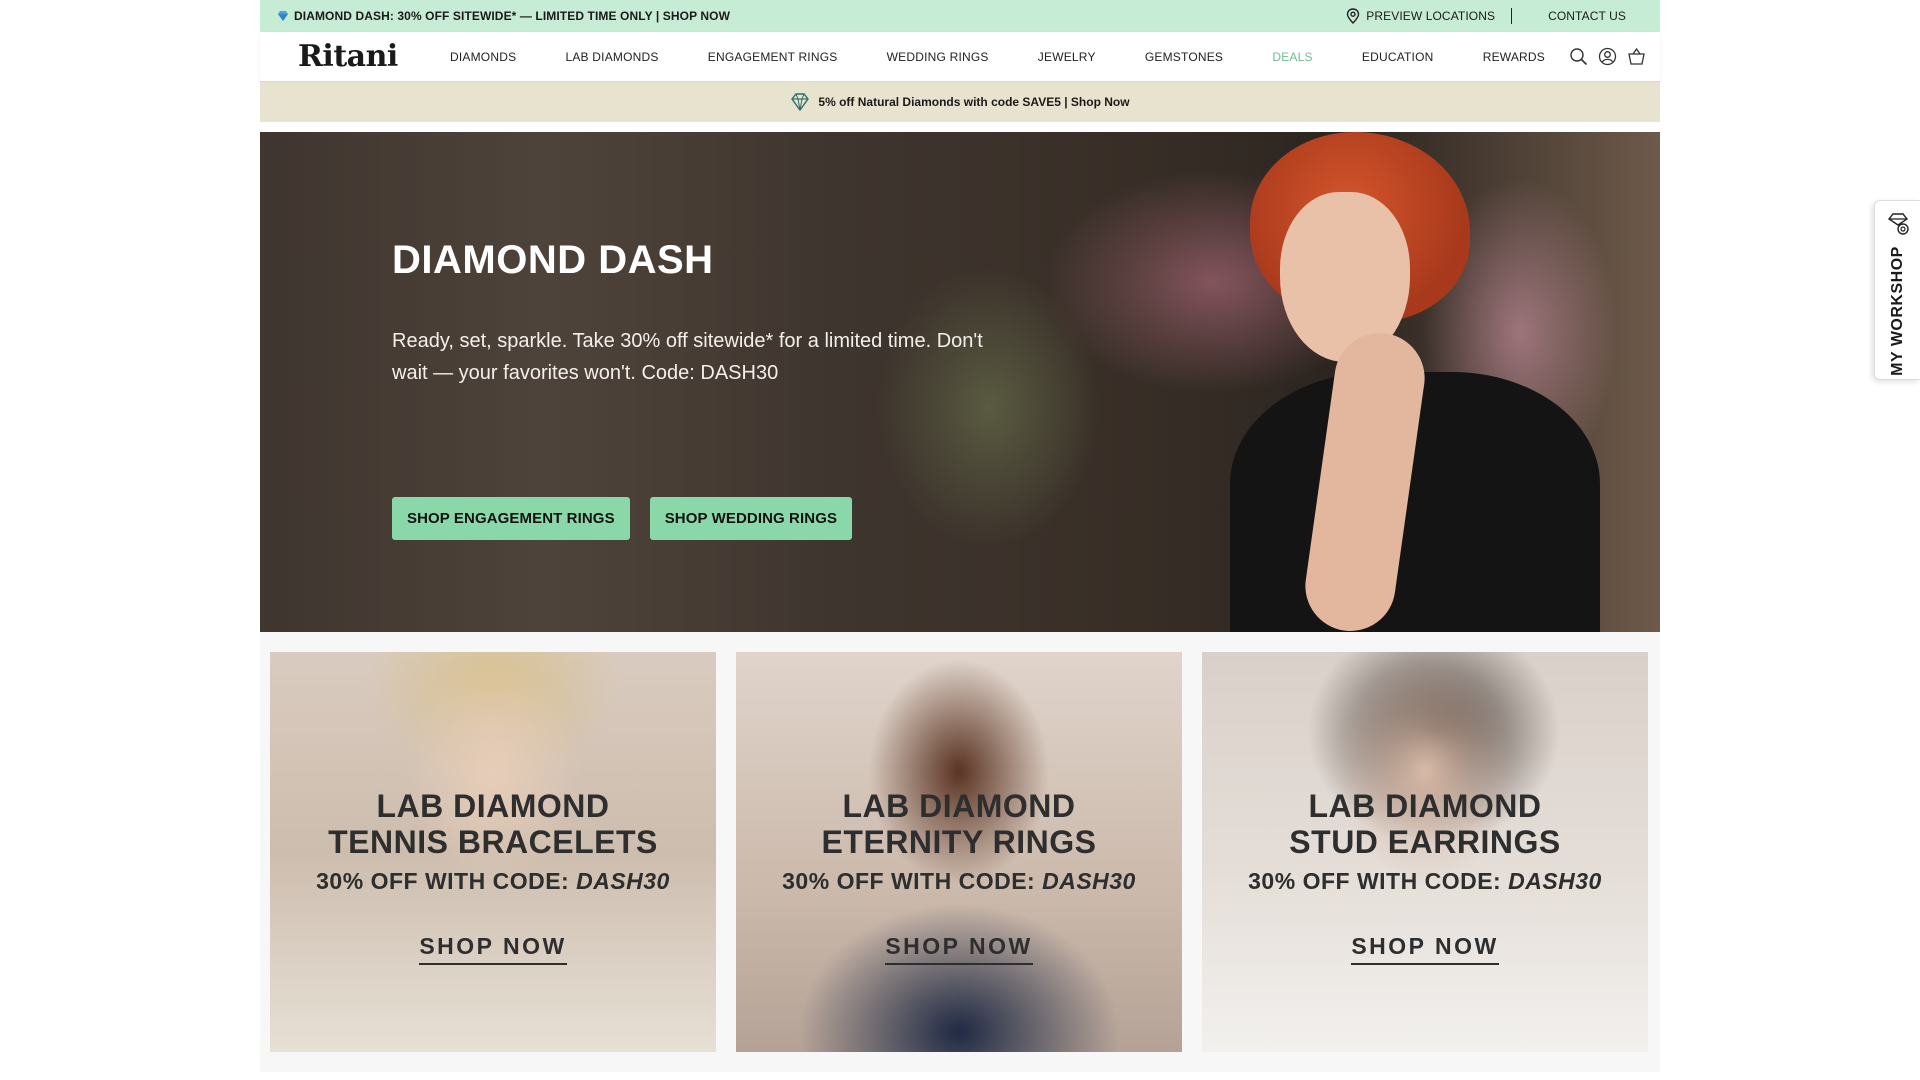 Image resolution: width=1920 pixels, height=1080 pixels. I want to click on cart-icon, so click(1636, 56).